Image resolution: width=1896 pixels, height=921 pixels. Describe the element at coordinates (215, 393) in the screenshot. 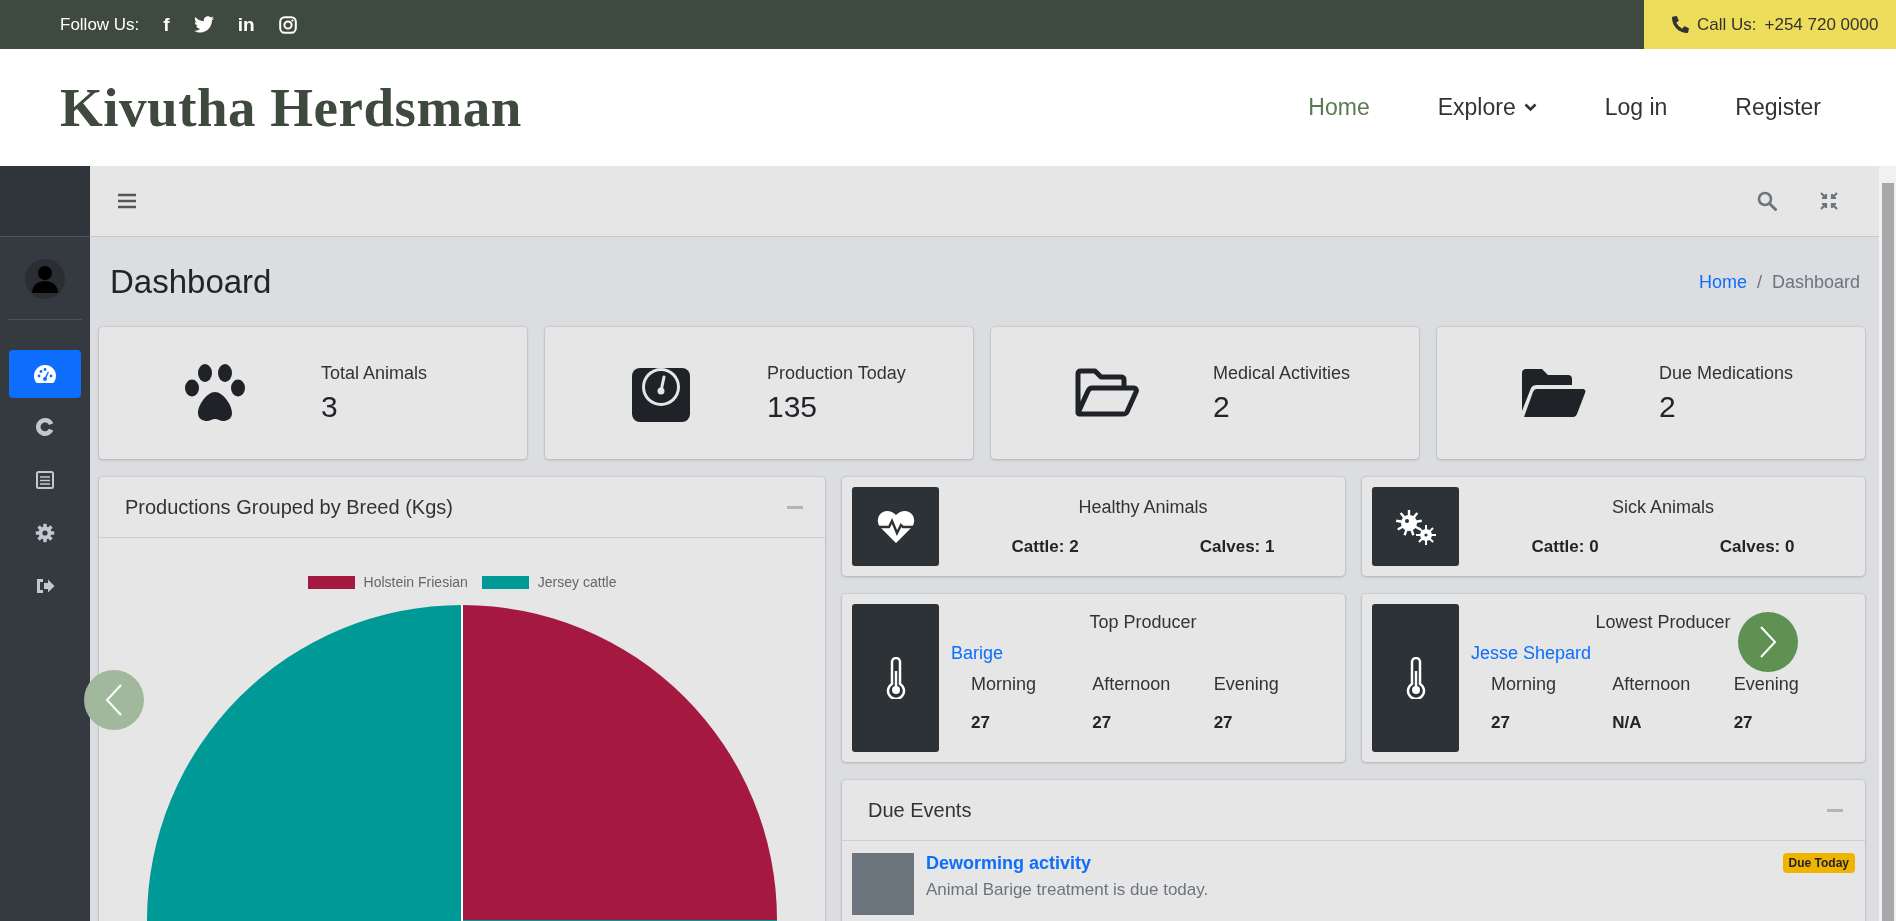

I see `paw-icon` at that location.